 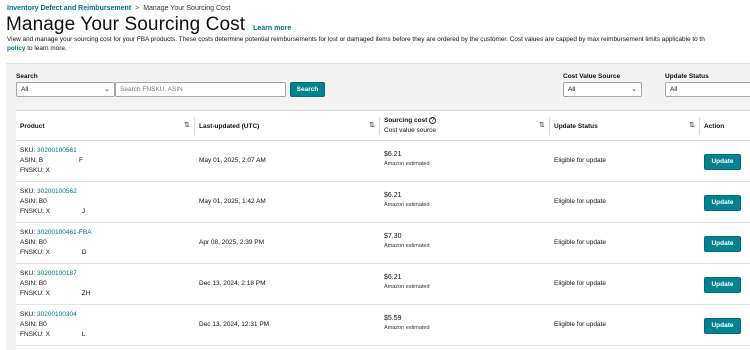 What do you see at coordinates (64, 232) in the screenshot?
I see `sku-link: 30200100461-FBA` at bounding box center [64, 232].